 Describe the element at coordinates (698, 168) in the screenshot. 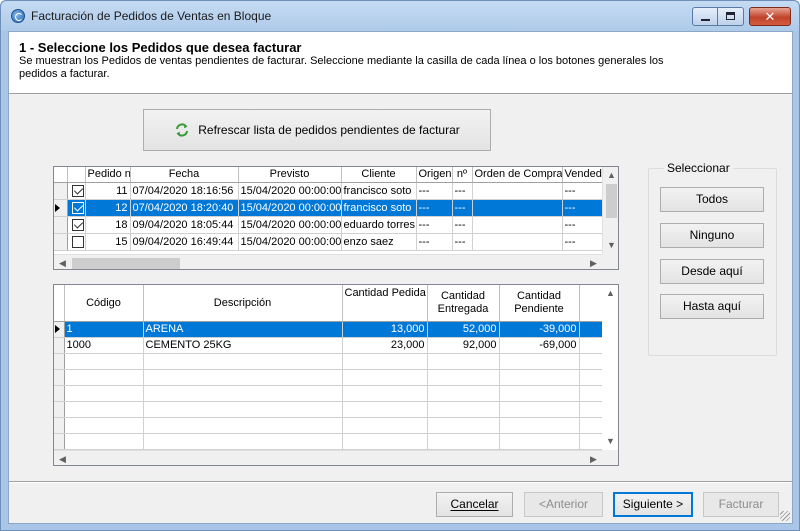

I see `select-group-title: Seleccionar` at that location.